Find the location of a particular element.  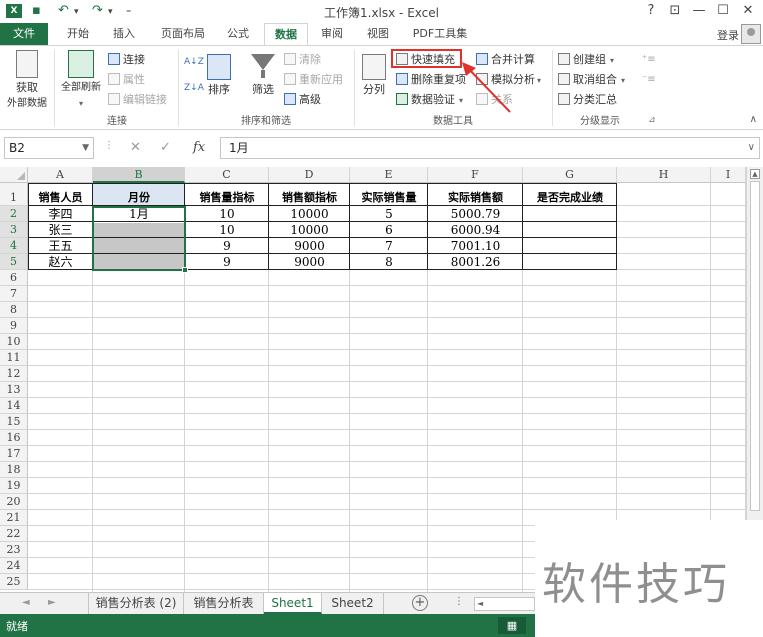

group-button: 创建组 ▾ is located at coordinates (586, 60).